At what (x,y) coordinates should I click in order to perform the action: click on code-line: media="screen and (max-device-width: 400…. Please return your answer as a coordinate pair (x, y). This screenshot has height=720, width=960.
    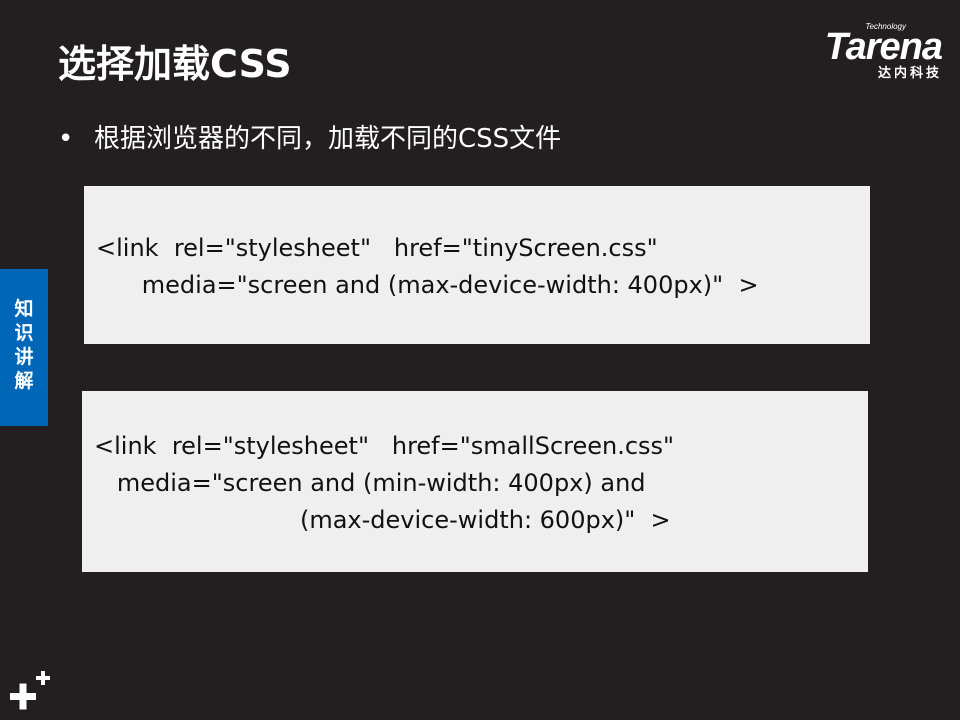
    Looking at the image, I should click on (427, 285).